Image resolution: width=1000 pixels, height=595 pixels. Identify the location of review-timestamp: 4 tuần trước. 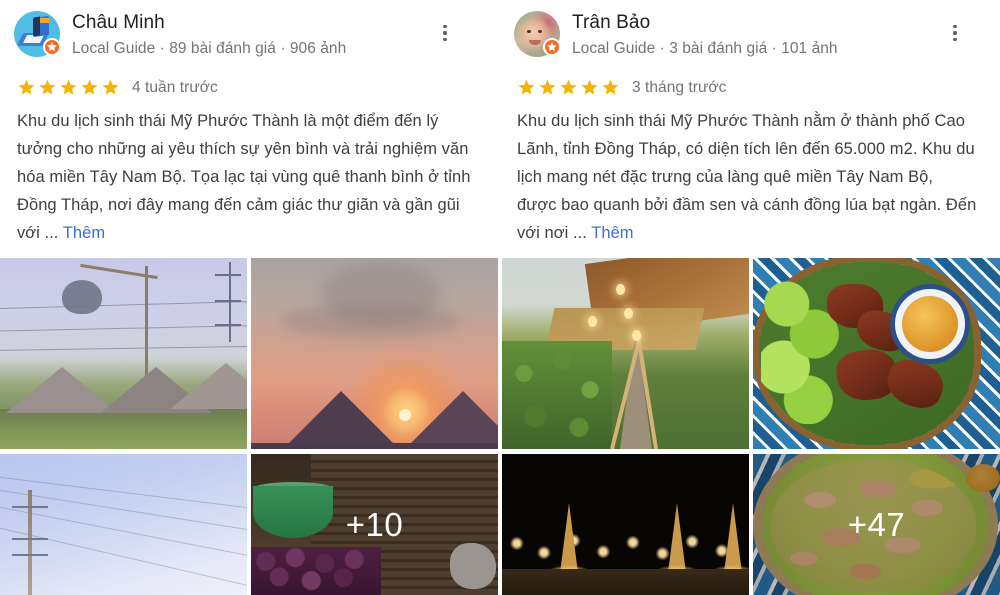
(175, 87).